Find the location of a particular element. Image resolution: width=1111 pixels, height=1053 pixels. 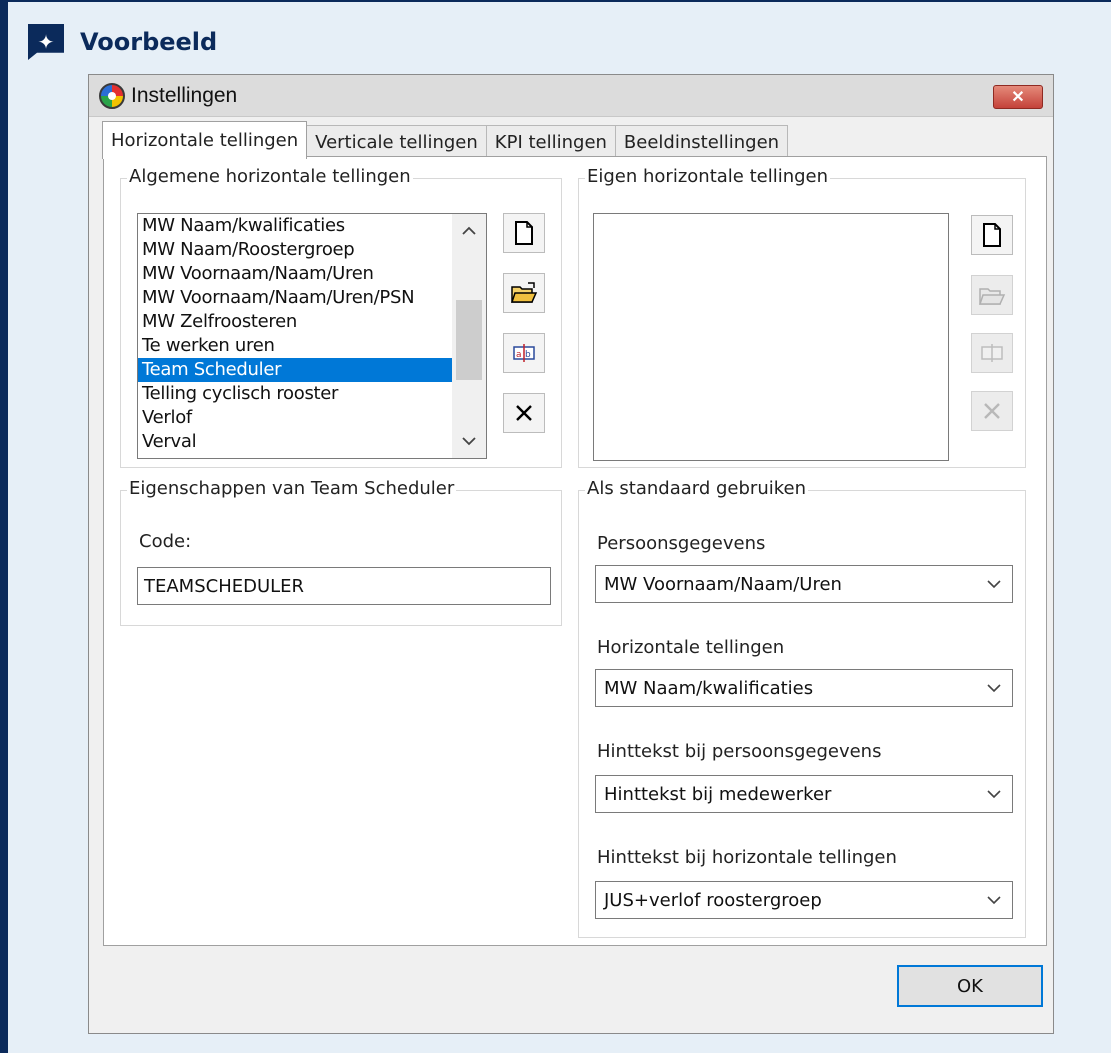

rename-own-button is located at coordinates (992, 353).